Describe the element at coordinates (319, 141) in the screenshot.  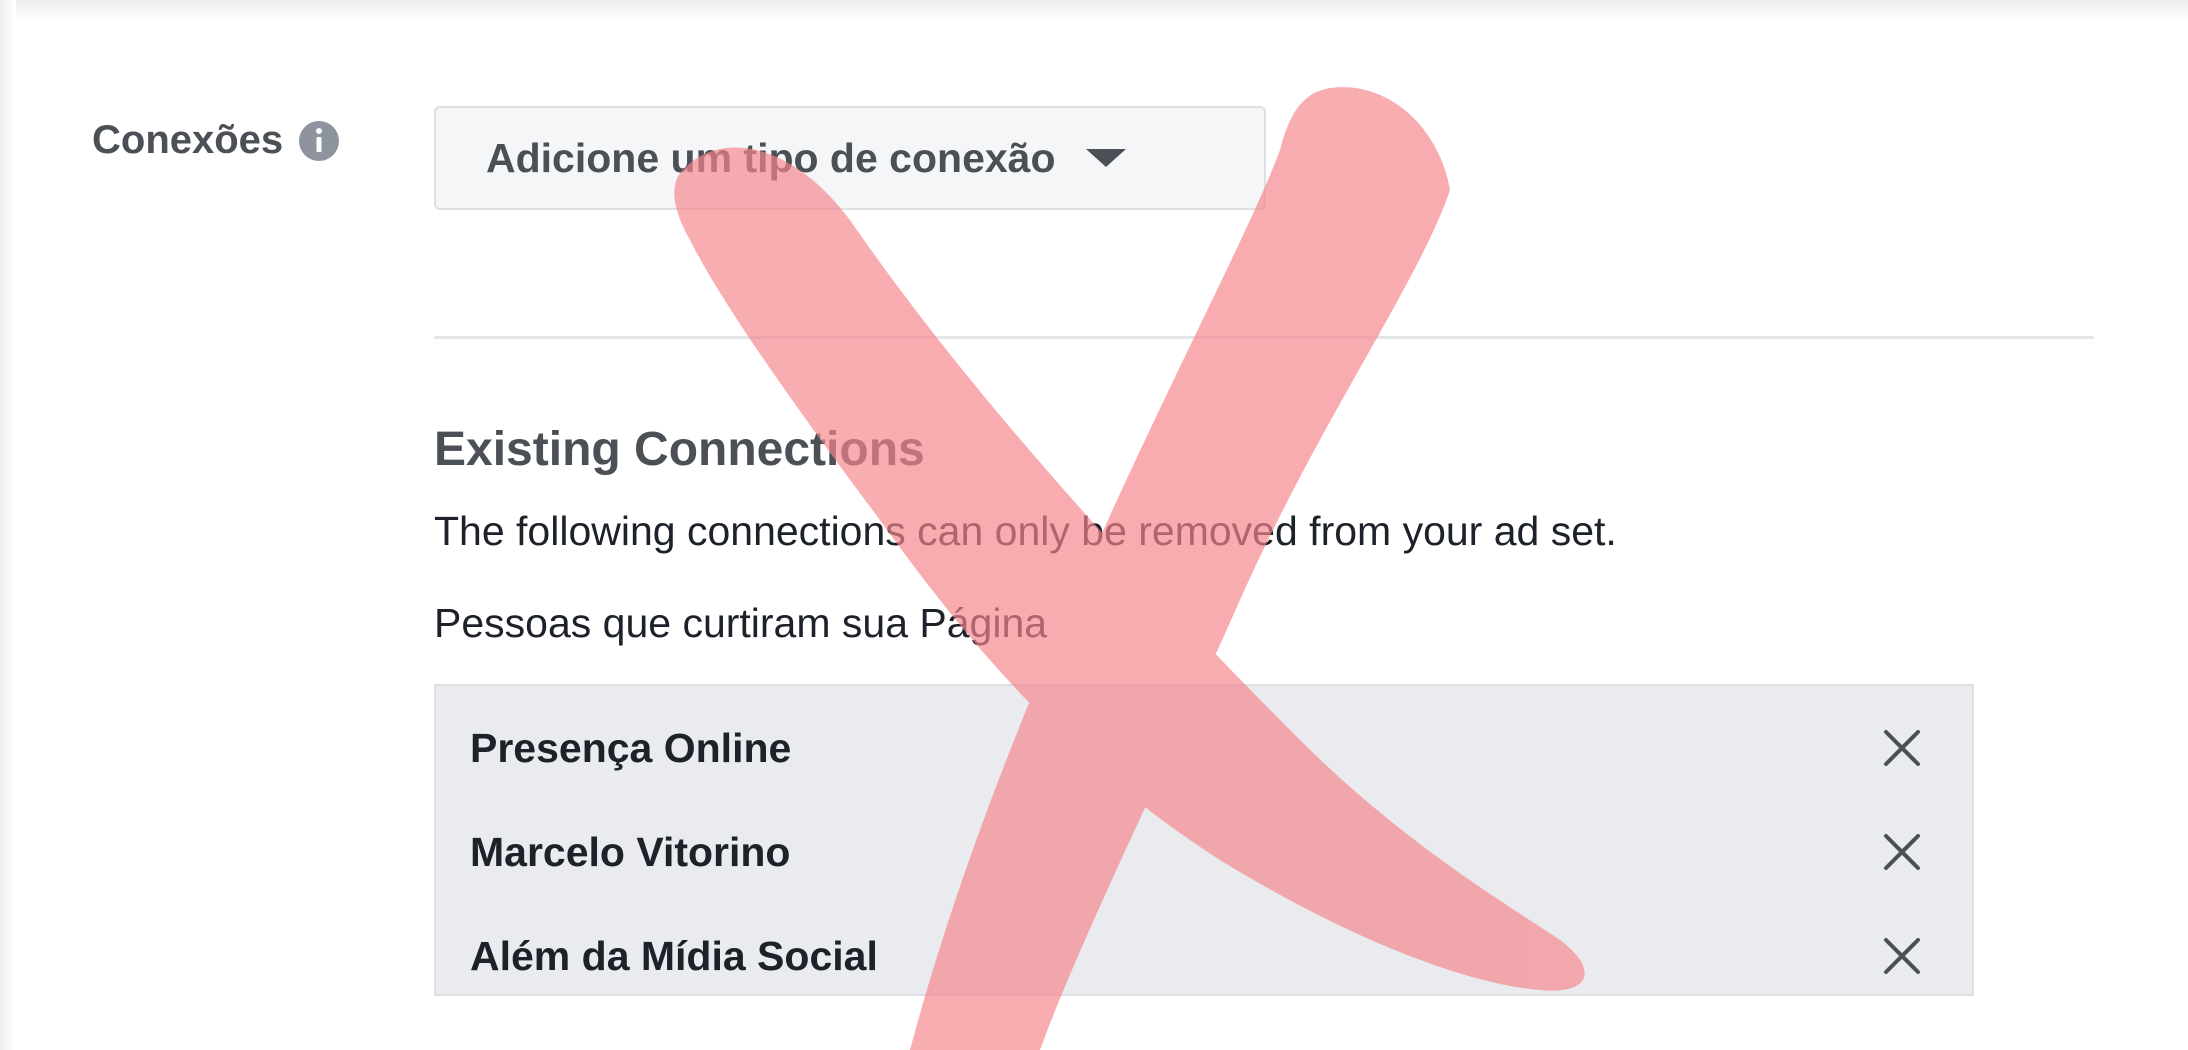
I see `info-icon` at that location.